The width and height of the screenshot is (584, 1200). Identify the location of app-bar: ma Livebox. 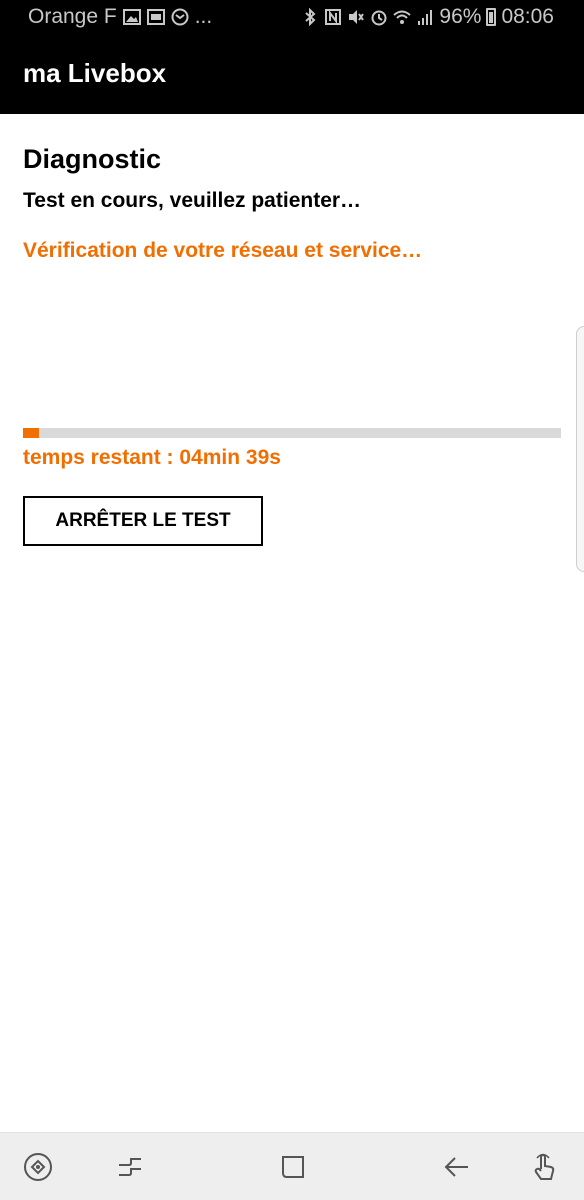
(292, 75).